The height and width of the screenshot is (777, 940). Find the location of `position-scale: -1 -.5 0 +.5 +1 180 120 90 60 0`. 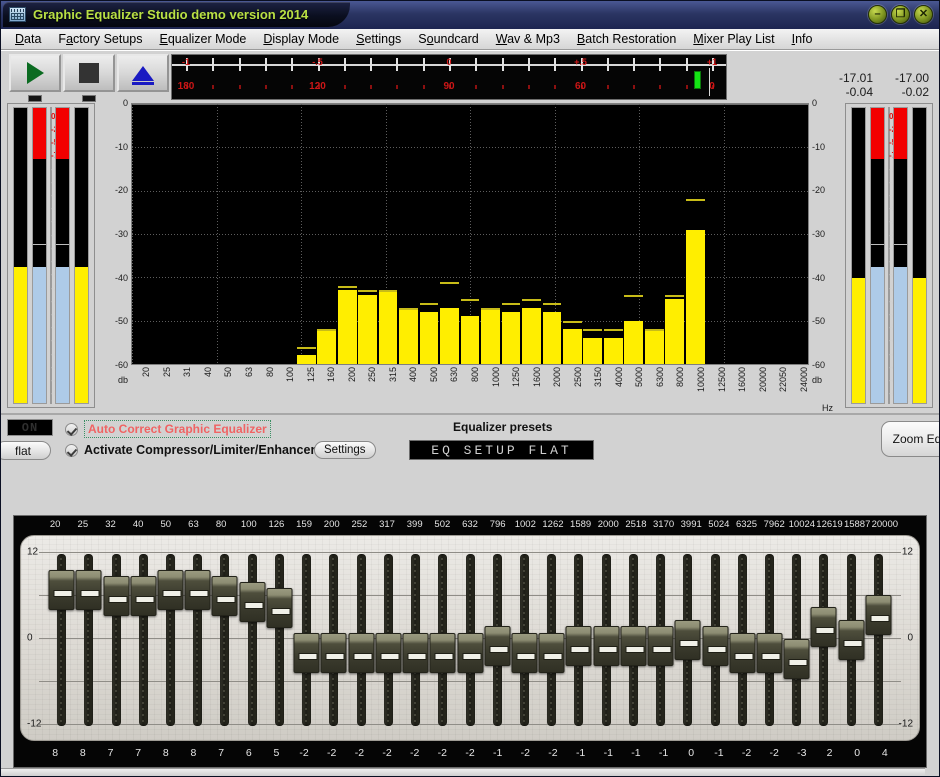

position-scale: -1 -.5 0 +.5 +1 180 120 90 60 0 is located at coordinates (449, 77).